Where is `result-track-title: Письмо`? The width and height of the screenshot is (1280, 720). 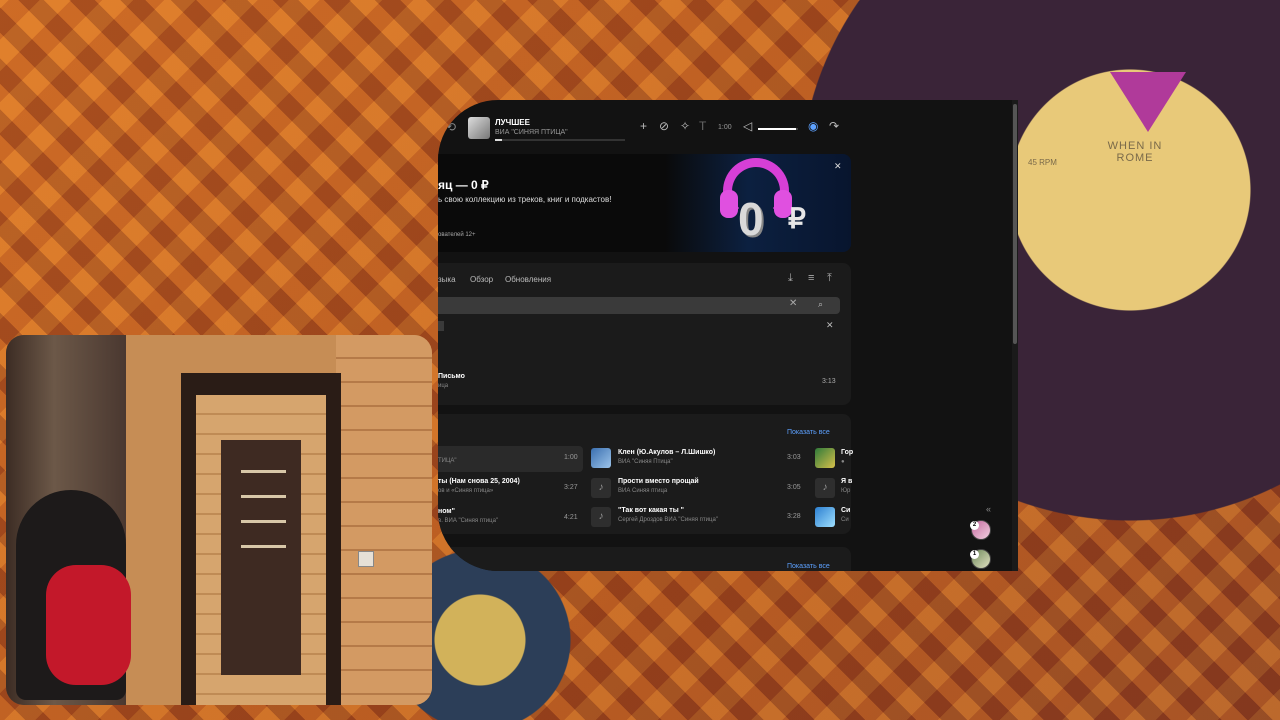
result-track-title: Письмо is located at coordinates (451, 376).